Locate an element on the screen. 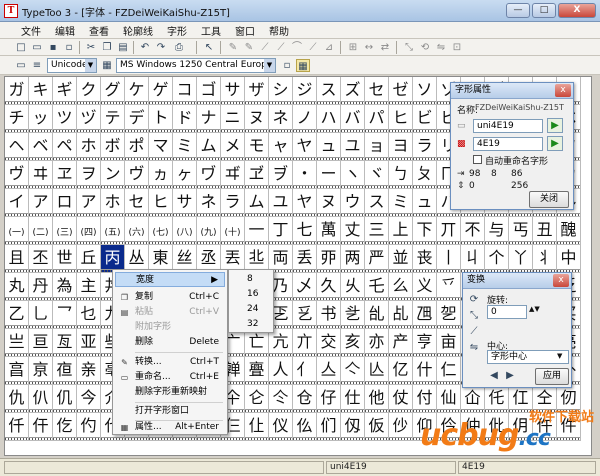  glyph-cell: 乇 is located at coordinates (377, 287).